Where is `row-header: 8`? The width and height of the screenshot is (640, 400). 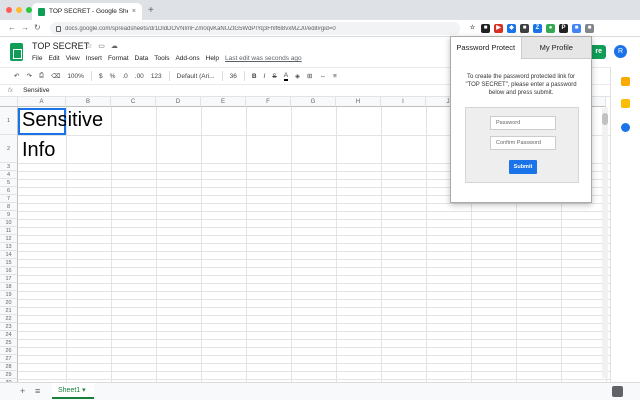 row-header: 8 is located at coordinates (9, 207).